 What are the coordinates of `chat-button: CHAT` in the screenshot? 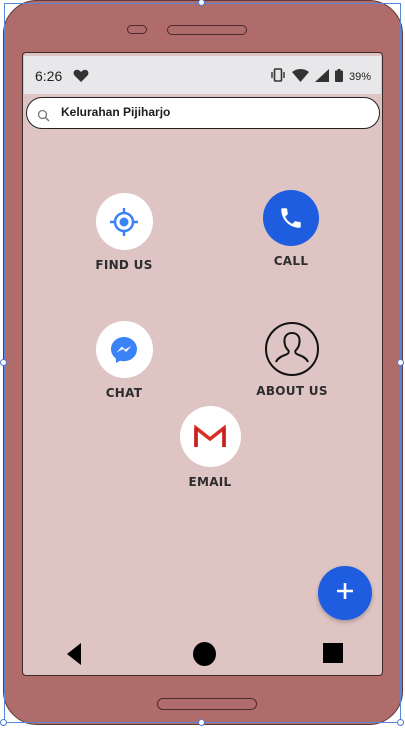 It's located at (124, 360).